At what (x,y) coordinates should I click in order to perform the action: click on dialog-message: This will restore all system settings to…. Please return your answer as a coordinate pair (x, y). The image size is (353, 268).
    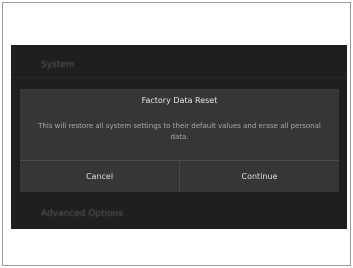
    Looking at the image, I should click on (179, 131).